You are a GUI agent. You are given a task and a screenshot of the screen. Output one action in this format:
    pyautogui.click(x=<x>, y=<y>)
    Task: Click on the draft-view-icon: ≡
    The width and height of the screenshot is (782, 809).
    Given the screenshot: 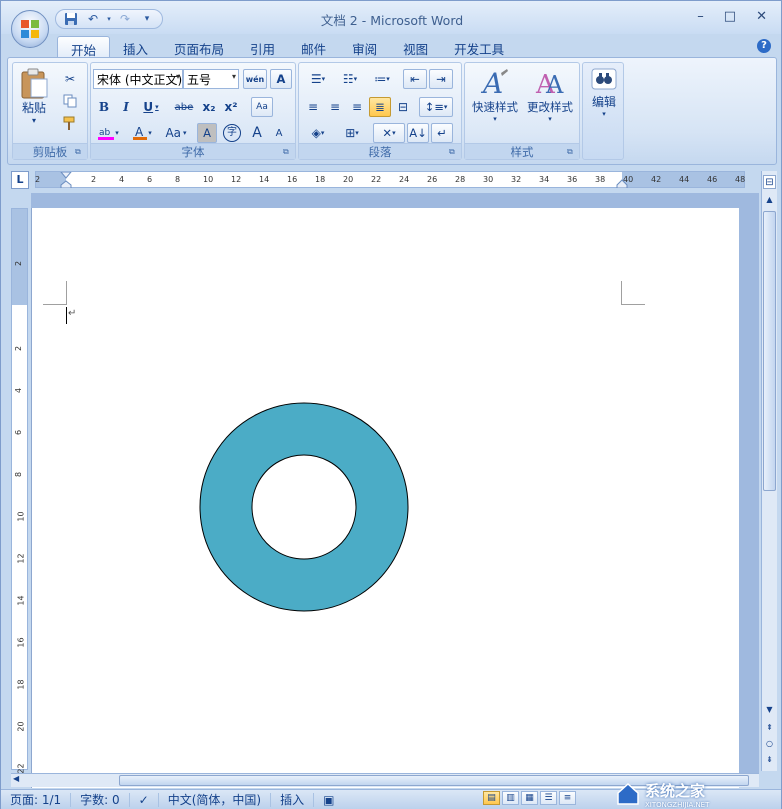 What is the action you would take?
    pyautogui.click(x=567, y=798)
    